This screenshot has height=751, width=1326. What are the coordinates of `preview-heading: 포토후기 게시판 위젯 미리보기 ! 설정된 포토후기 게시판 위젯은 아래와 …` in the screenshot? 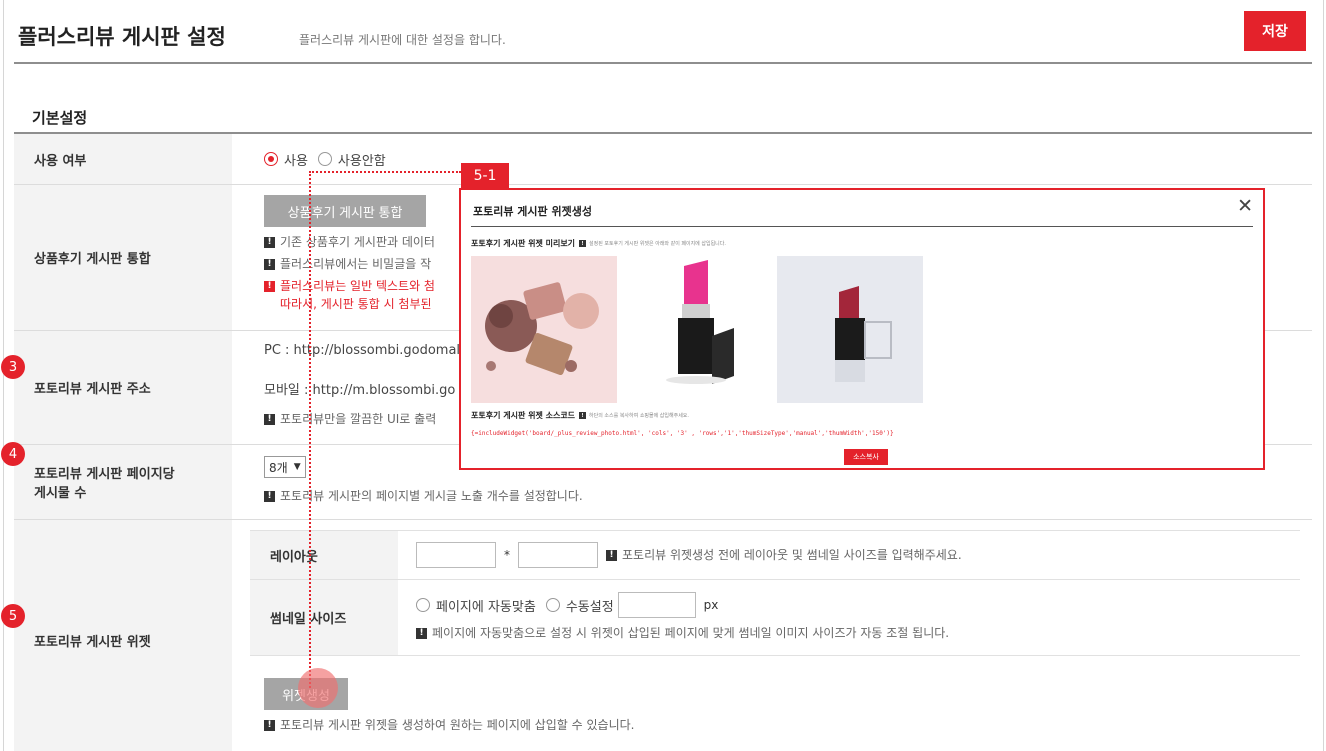 It's located at (598, 243).